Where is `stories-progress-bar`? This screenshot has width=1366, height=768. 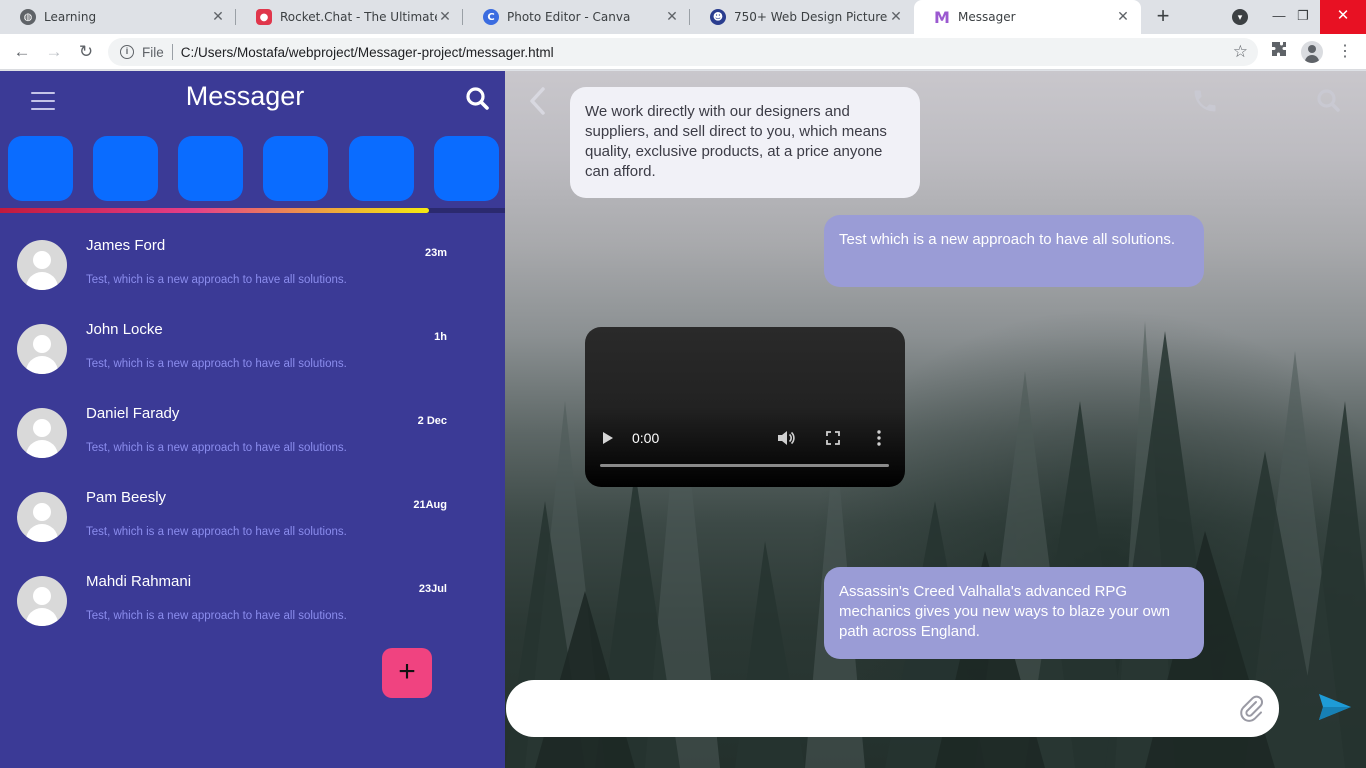
stories-progress-bar is located at coordinates (252, 210).